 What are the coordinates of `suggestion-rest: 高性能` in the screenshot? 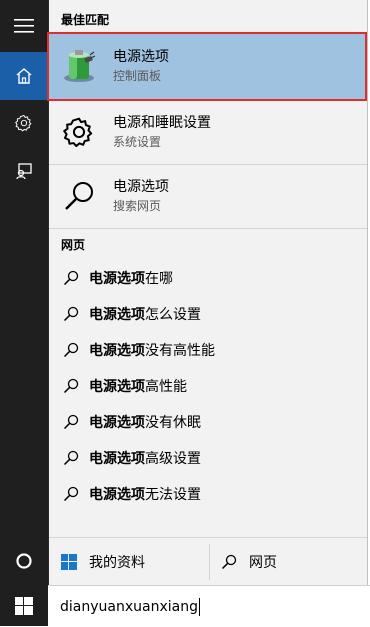 It's located at (166, 387).